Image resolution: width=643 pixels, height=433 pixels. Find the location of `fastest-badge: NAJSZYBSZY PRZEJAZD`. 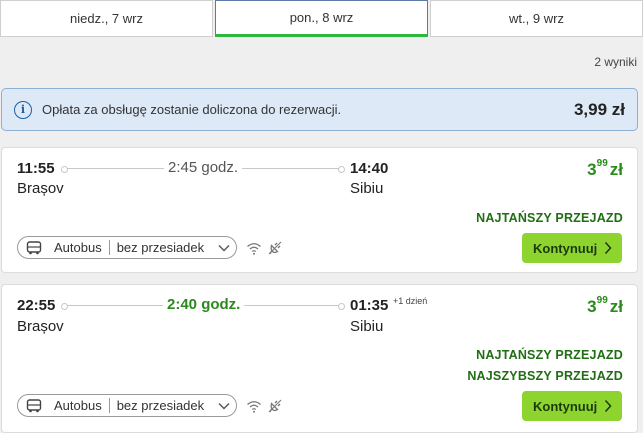

fastest-badge: NAJSZYBSZY PRZEJAZD is located at coordinates (545, 376).